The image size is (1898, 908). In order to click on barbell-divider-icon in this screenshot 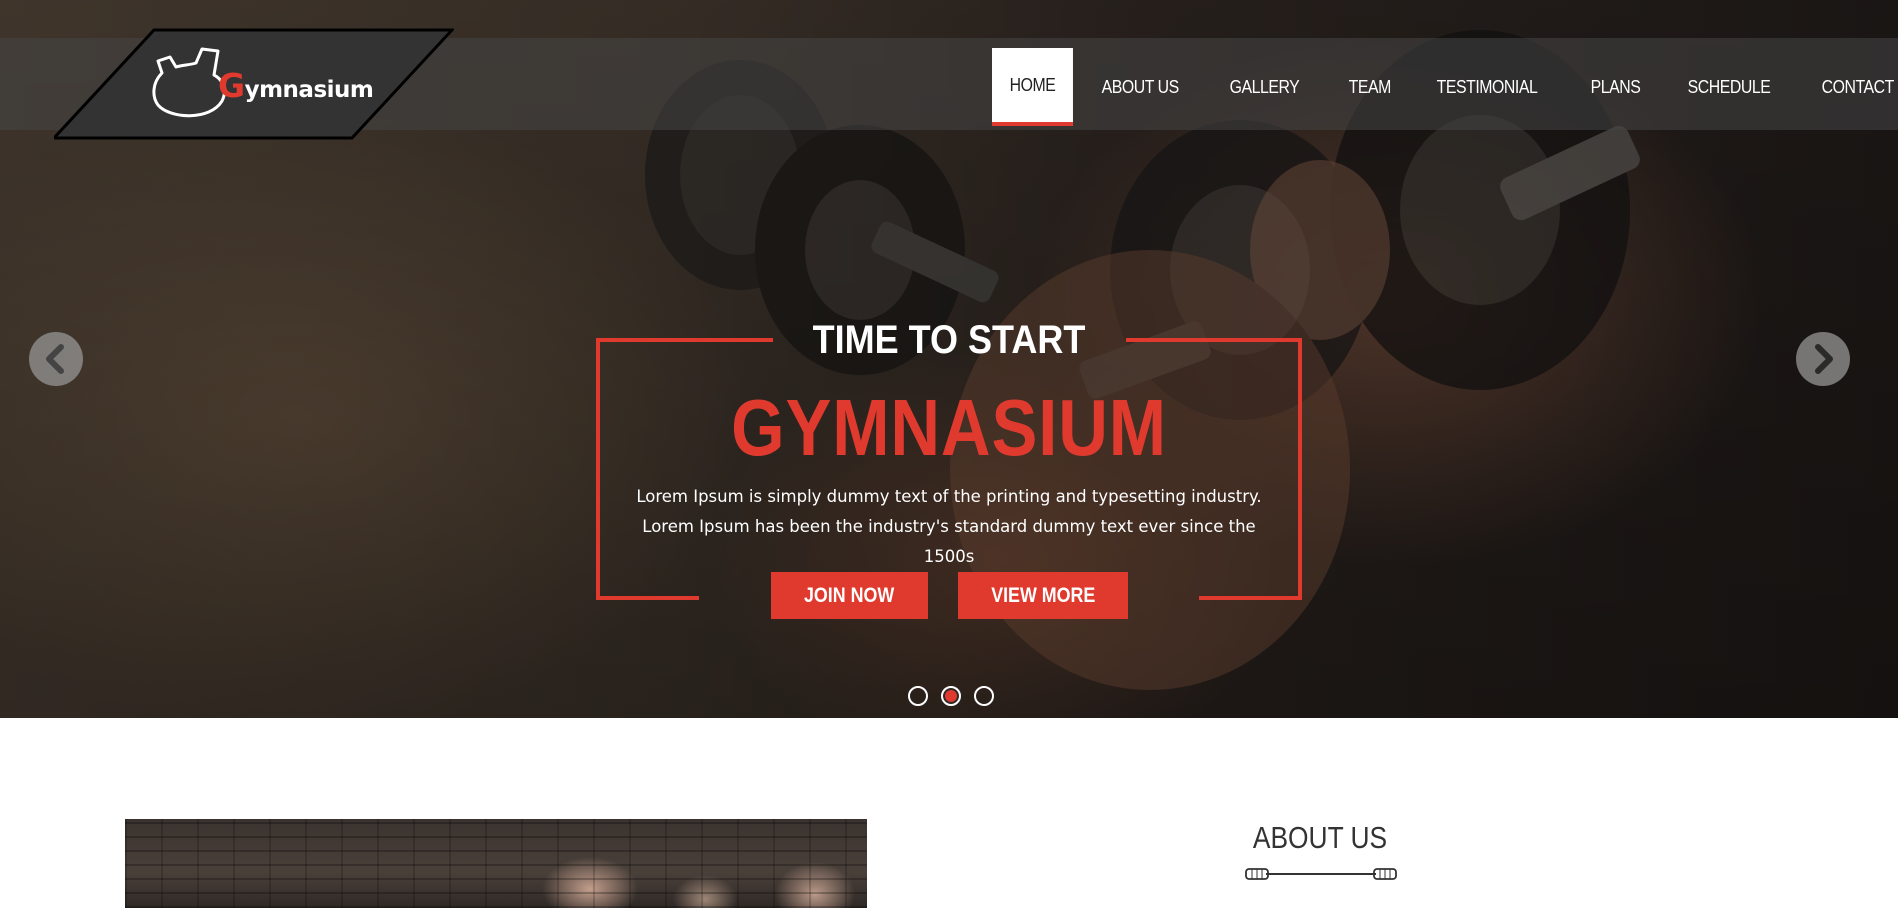, I will do `click(1321, 874)`.